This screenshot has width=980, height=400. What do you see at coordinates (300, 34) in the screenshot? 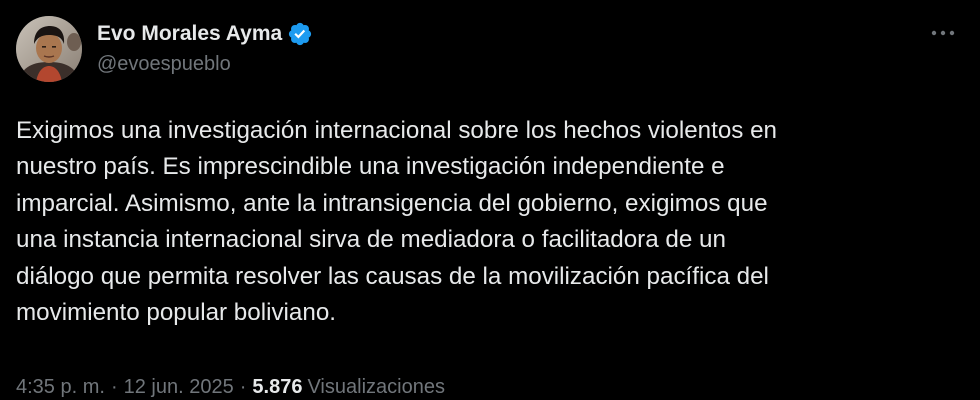
I see `verified-badge-icon` at bounding box center [300, 34].